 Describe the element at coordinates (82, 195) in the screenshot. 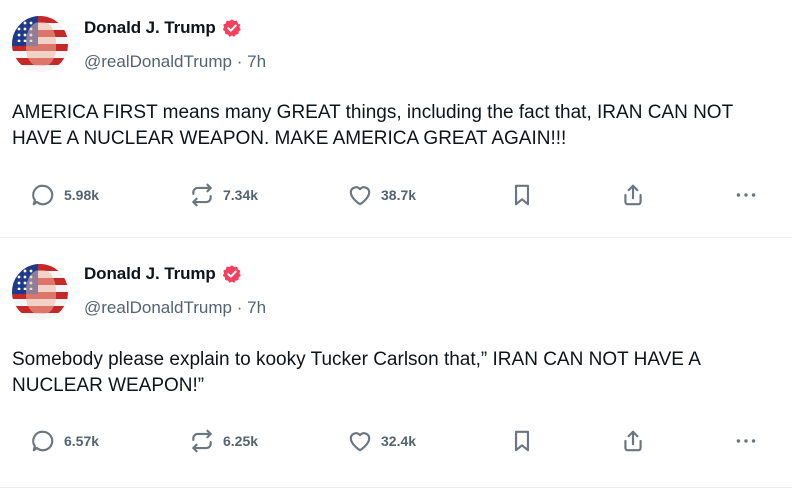

I see `reply-count: 5.98k` at that location.